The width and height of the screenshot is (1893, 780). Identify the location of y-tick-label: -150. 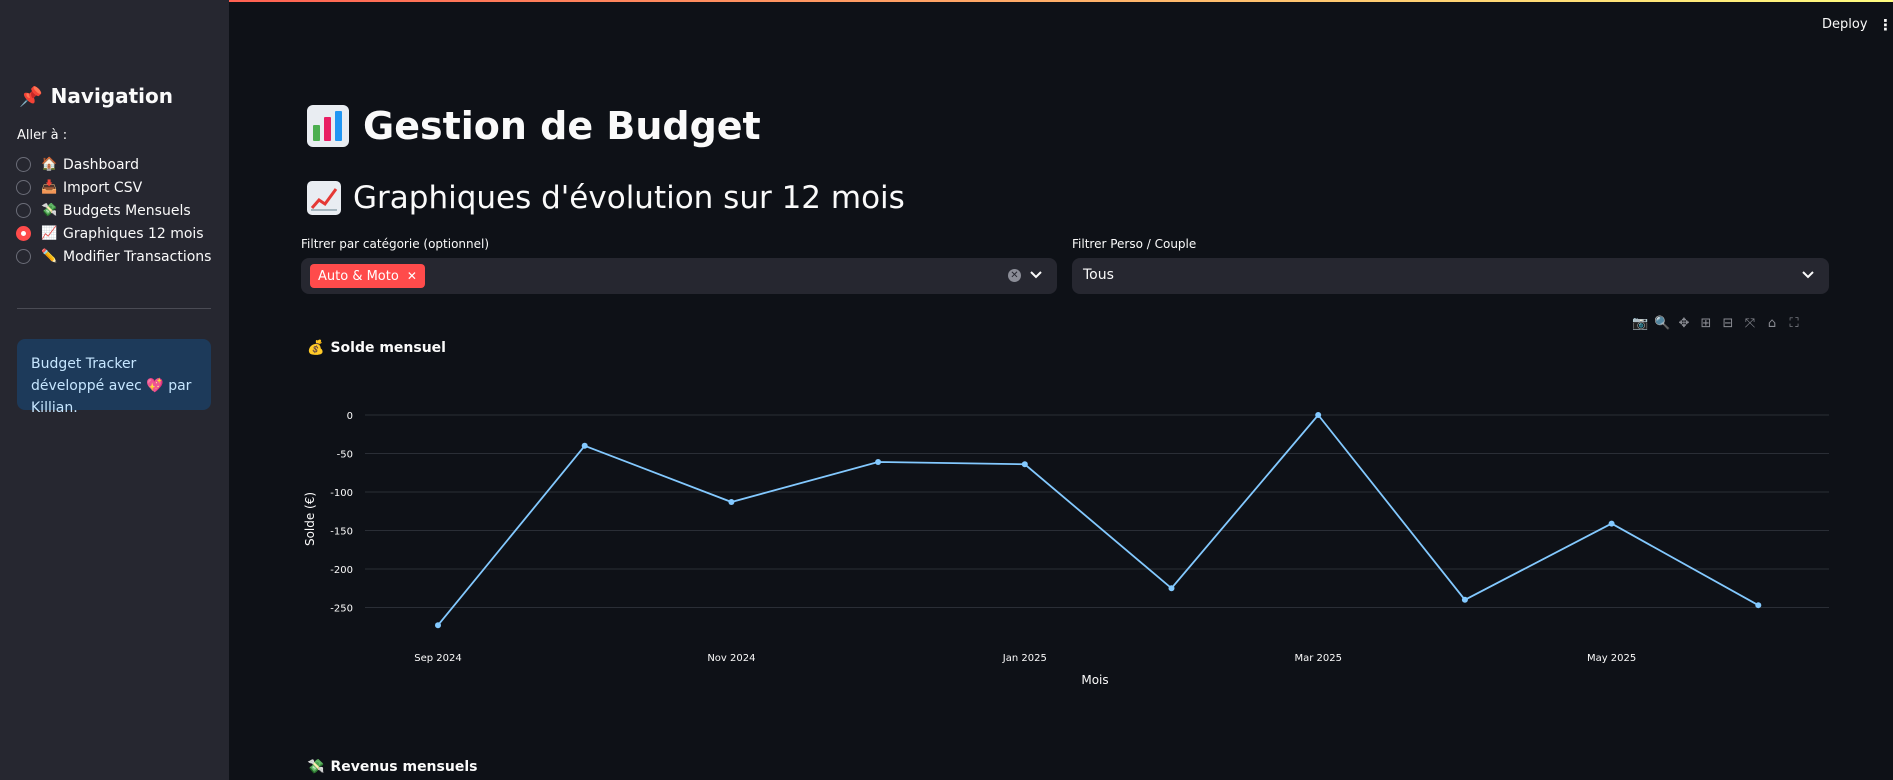
(341, 532).